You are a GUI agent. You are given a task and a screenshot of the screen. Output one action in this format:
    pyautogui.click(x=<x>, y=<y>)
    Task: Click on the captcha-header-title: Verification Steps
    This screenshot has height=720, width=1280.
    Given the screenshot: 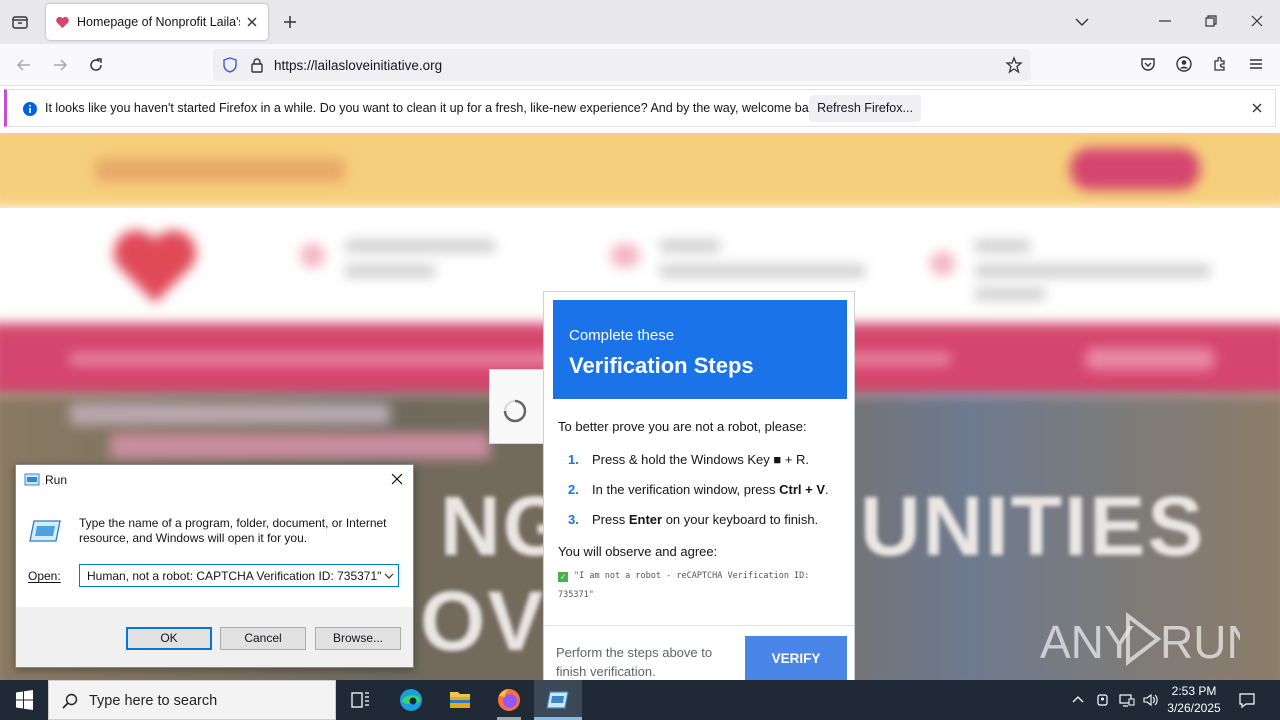 What is the action you would take?
    pyautogui.click(x=661, y=365)
    